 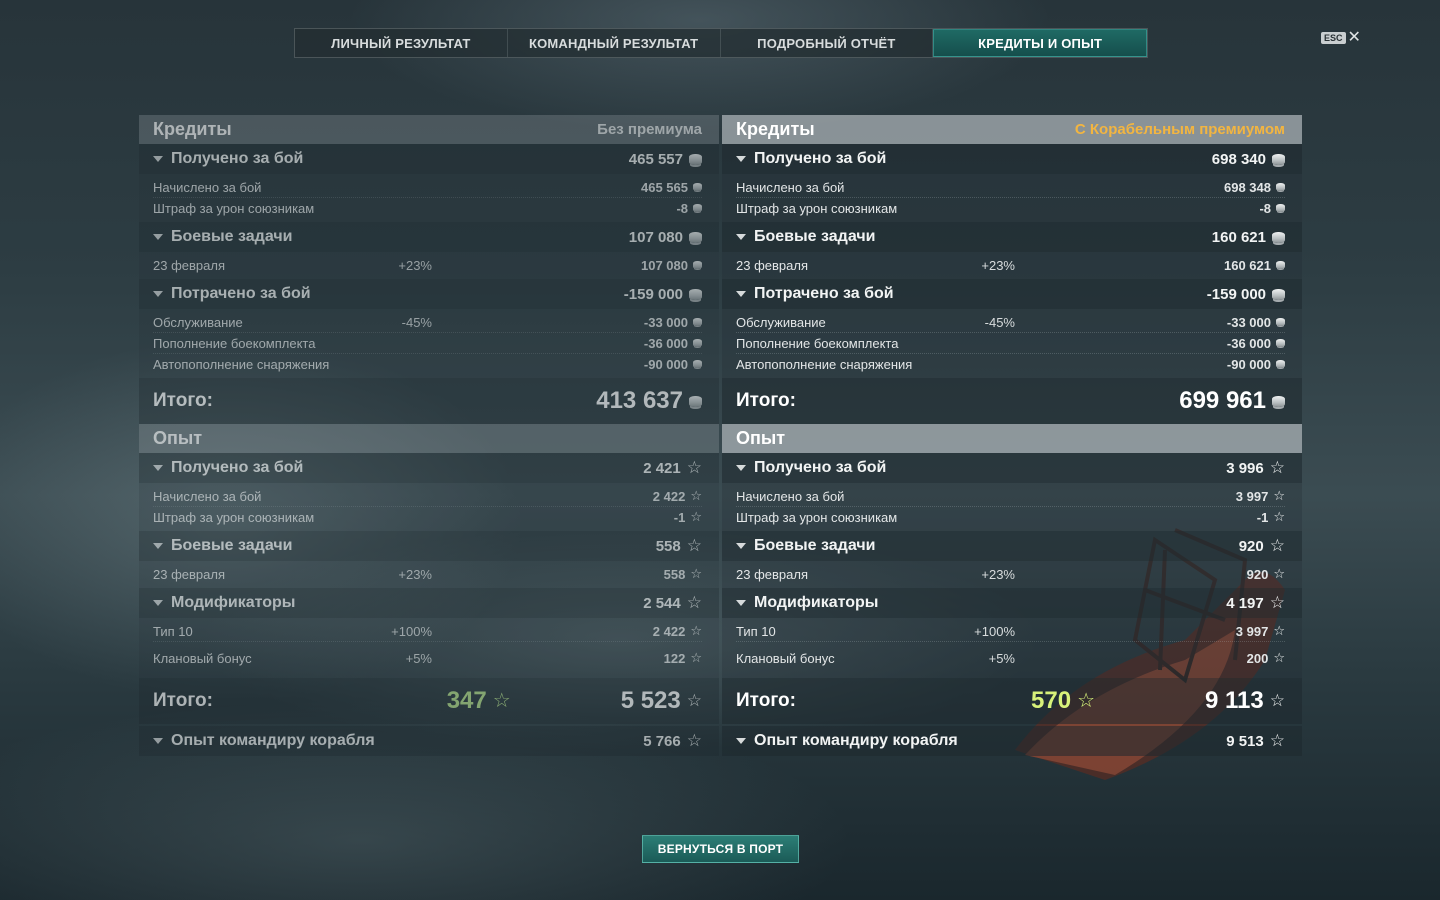 I want to click on close-icon: ✕, so click(x=1354, y=37).